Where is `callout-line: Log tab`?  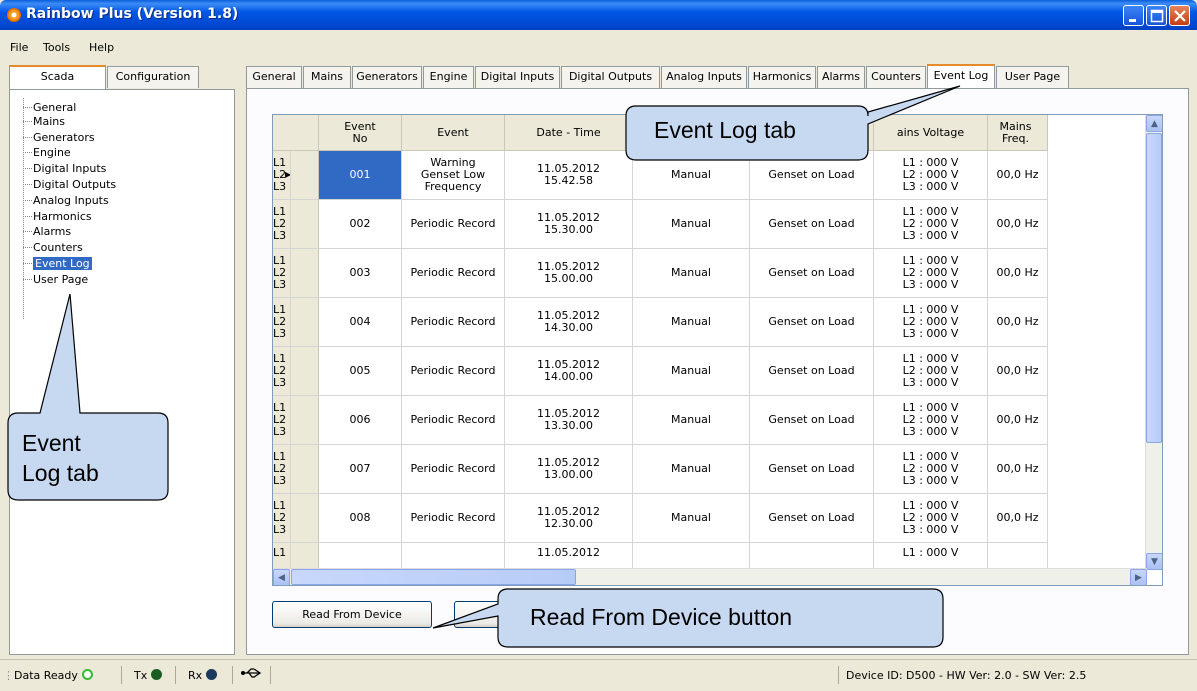 callout-line: Log tab is located at coordinates (60, 473).